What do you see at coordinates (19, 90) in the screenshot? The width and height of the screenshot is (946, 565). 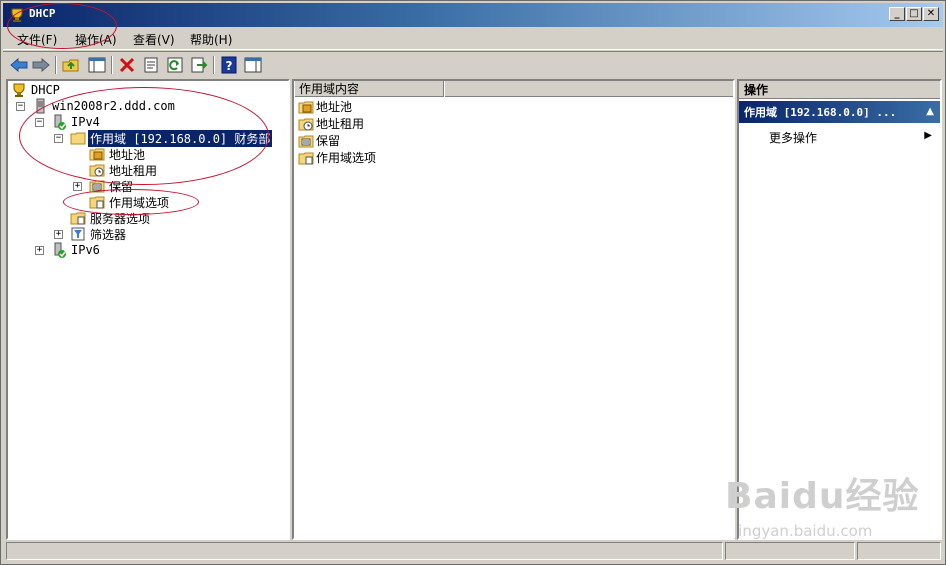 I see `dhcp-icon` at bounding box center [19, 90].